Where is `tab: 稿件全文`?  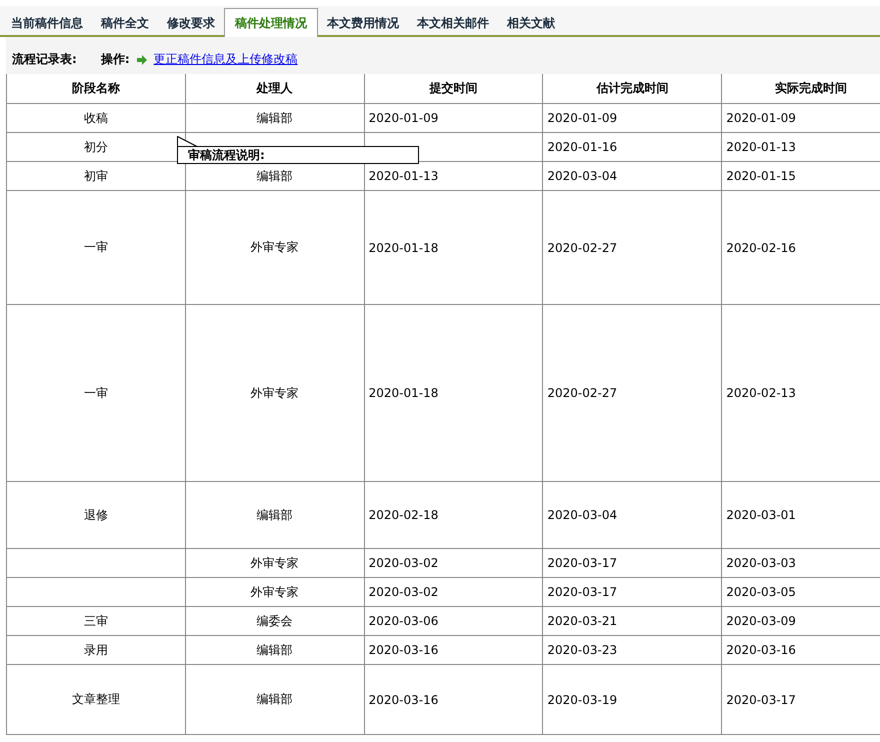 tab: 稿件全文 is located at coordinates (125, 23).